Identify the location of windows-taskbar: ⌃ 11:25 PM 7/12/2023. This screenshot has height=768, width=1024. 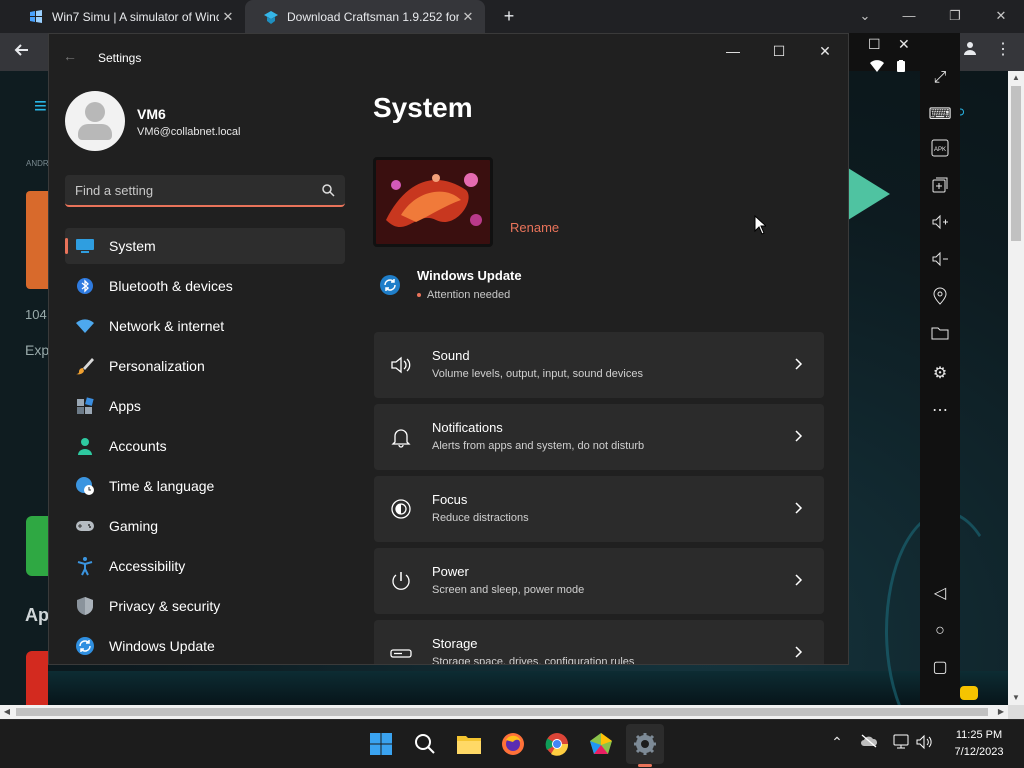
(512, 743).